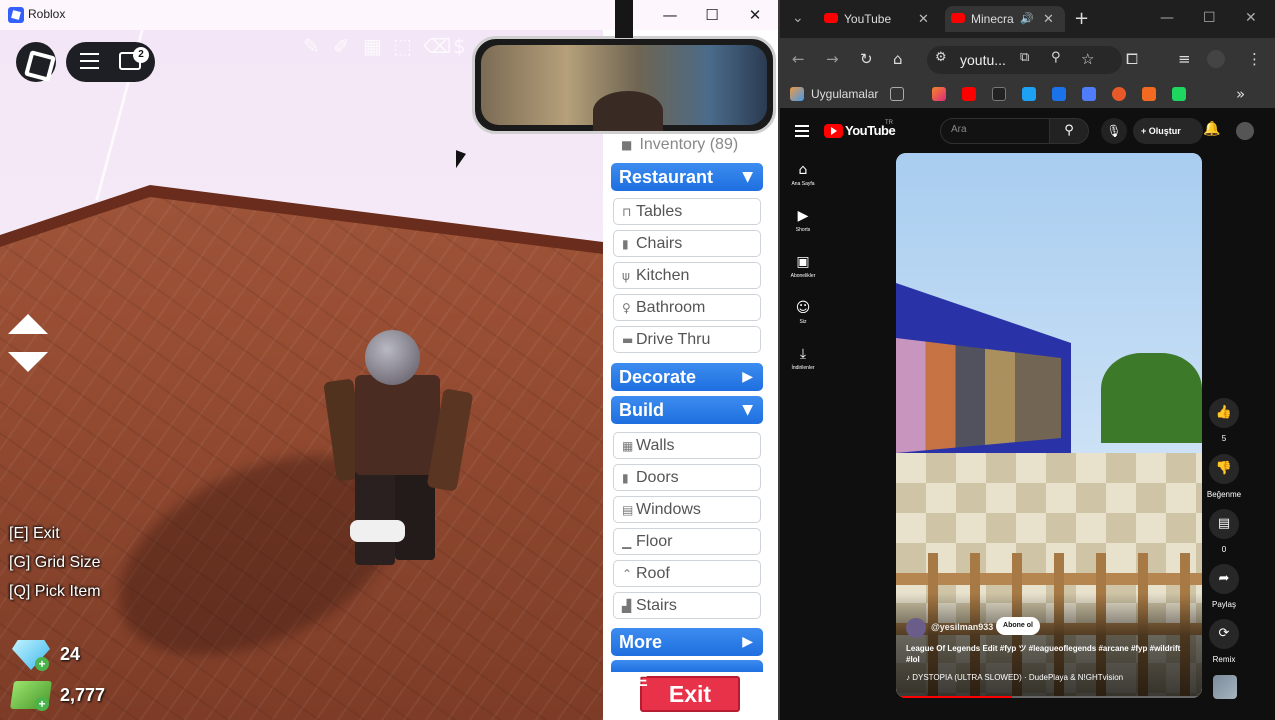 This screenshot has width=1275, height=720. What do you see at coordinates (687, 307) in the screenshot?
I see `item-bathroom: ♀ Bathroom` at bounding box center [687, 307].